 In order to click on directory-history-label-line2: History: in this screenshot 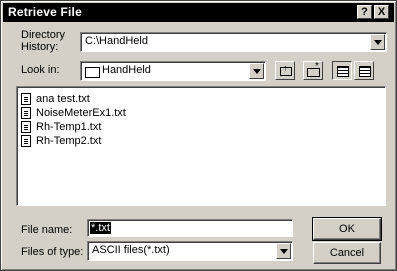, I will do `click(40, 47)`.